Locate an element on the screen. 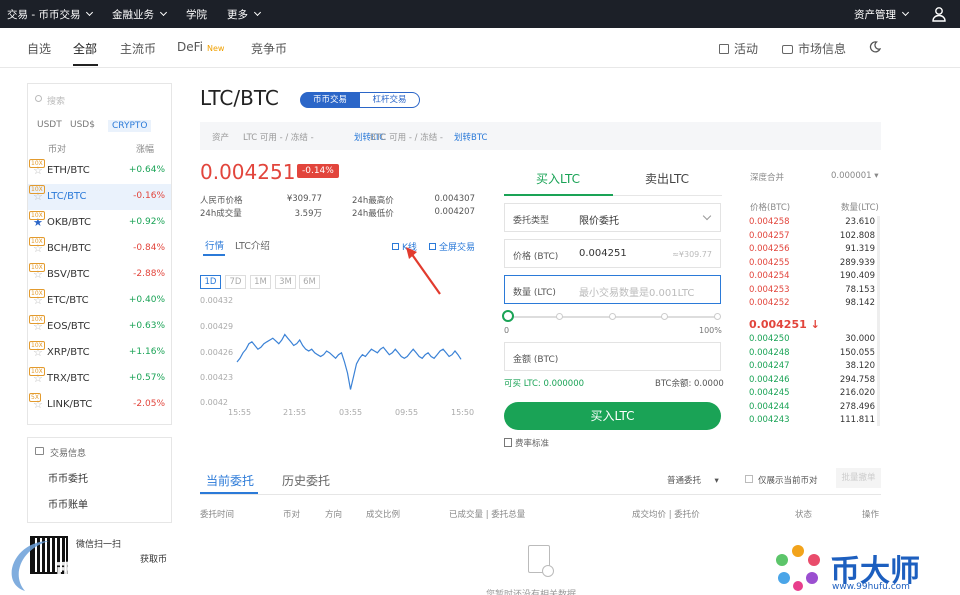 The height and width of the screenshot is (595, 960). tab-buy: 买入LTC is located at coordinates (558, 178).